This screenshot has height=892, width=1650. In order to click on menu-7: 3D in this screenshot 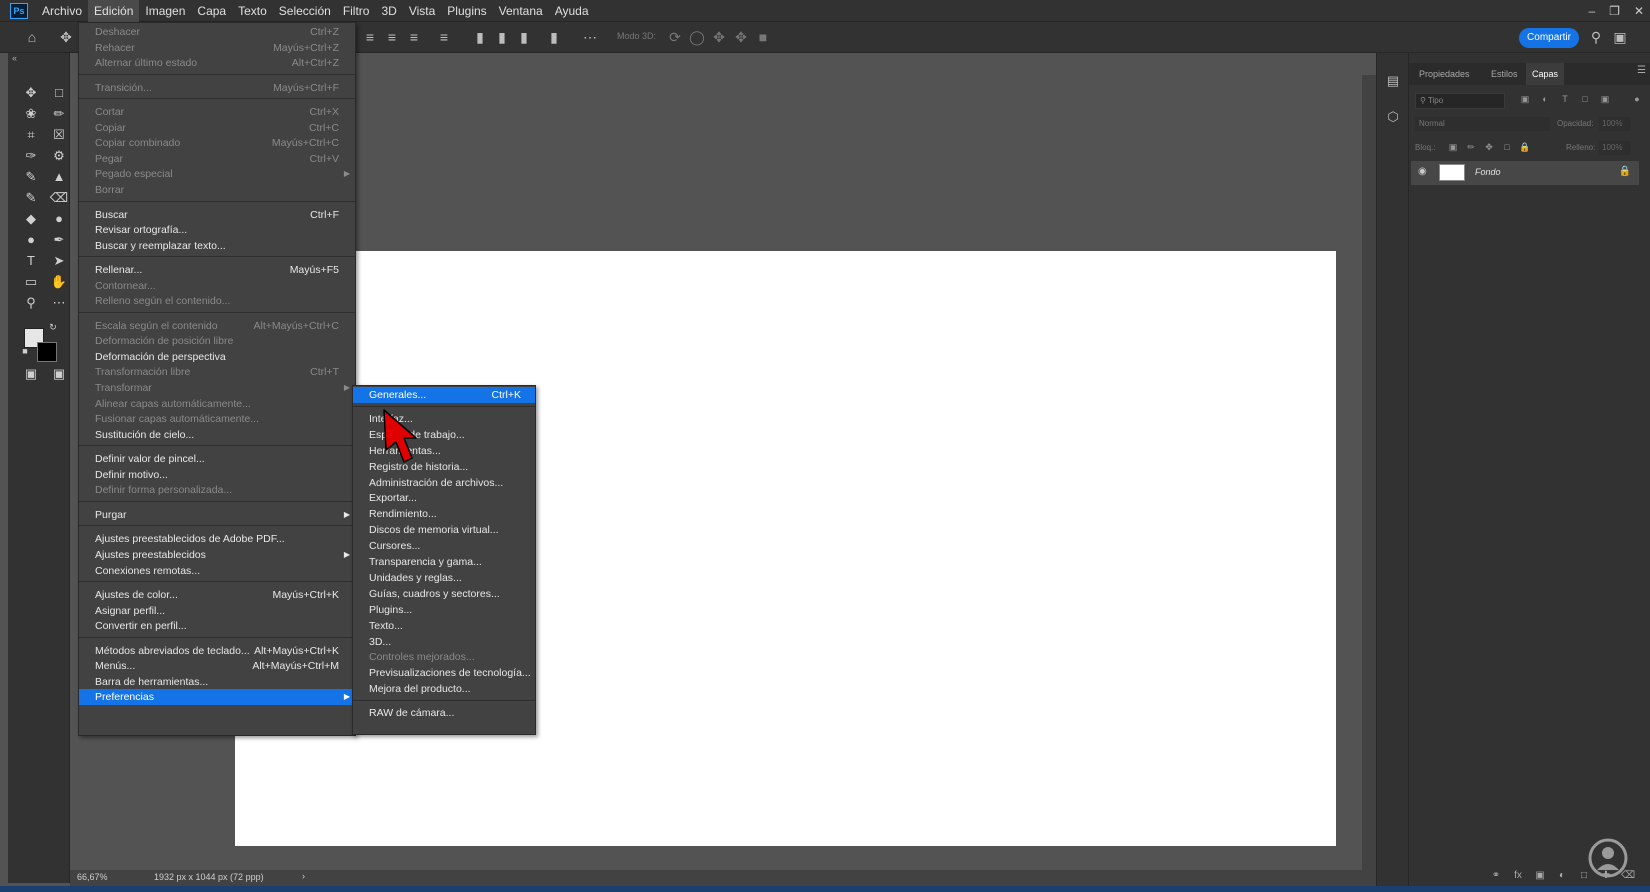, I will do `click(388, 11)`.